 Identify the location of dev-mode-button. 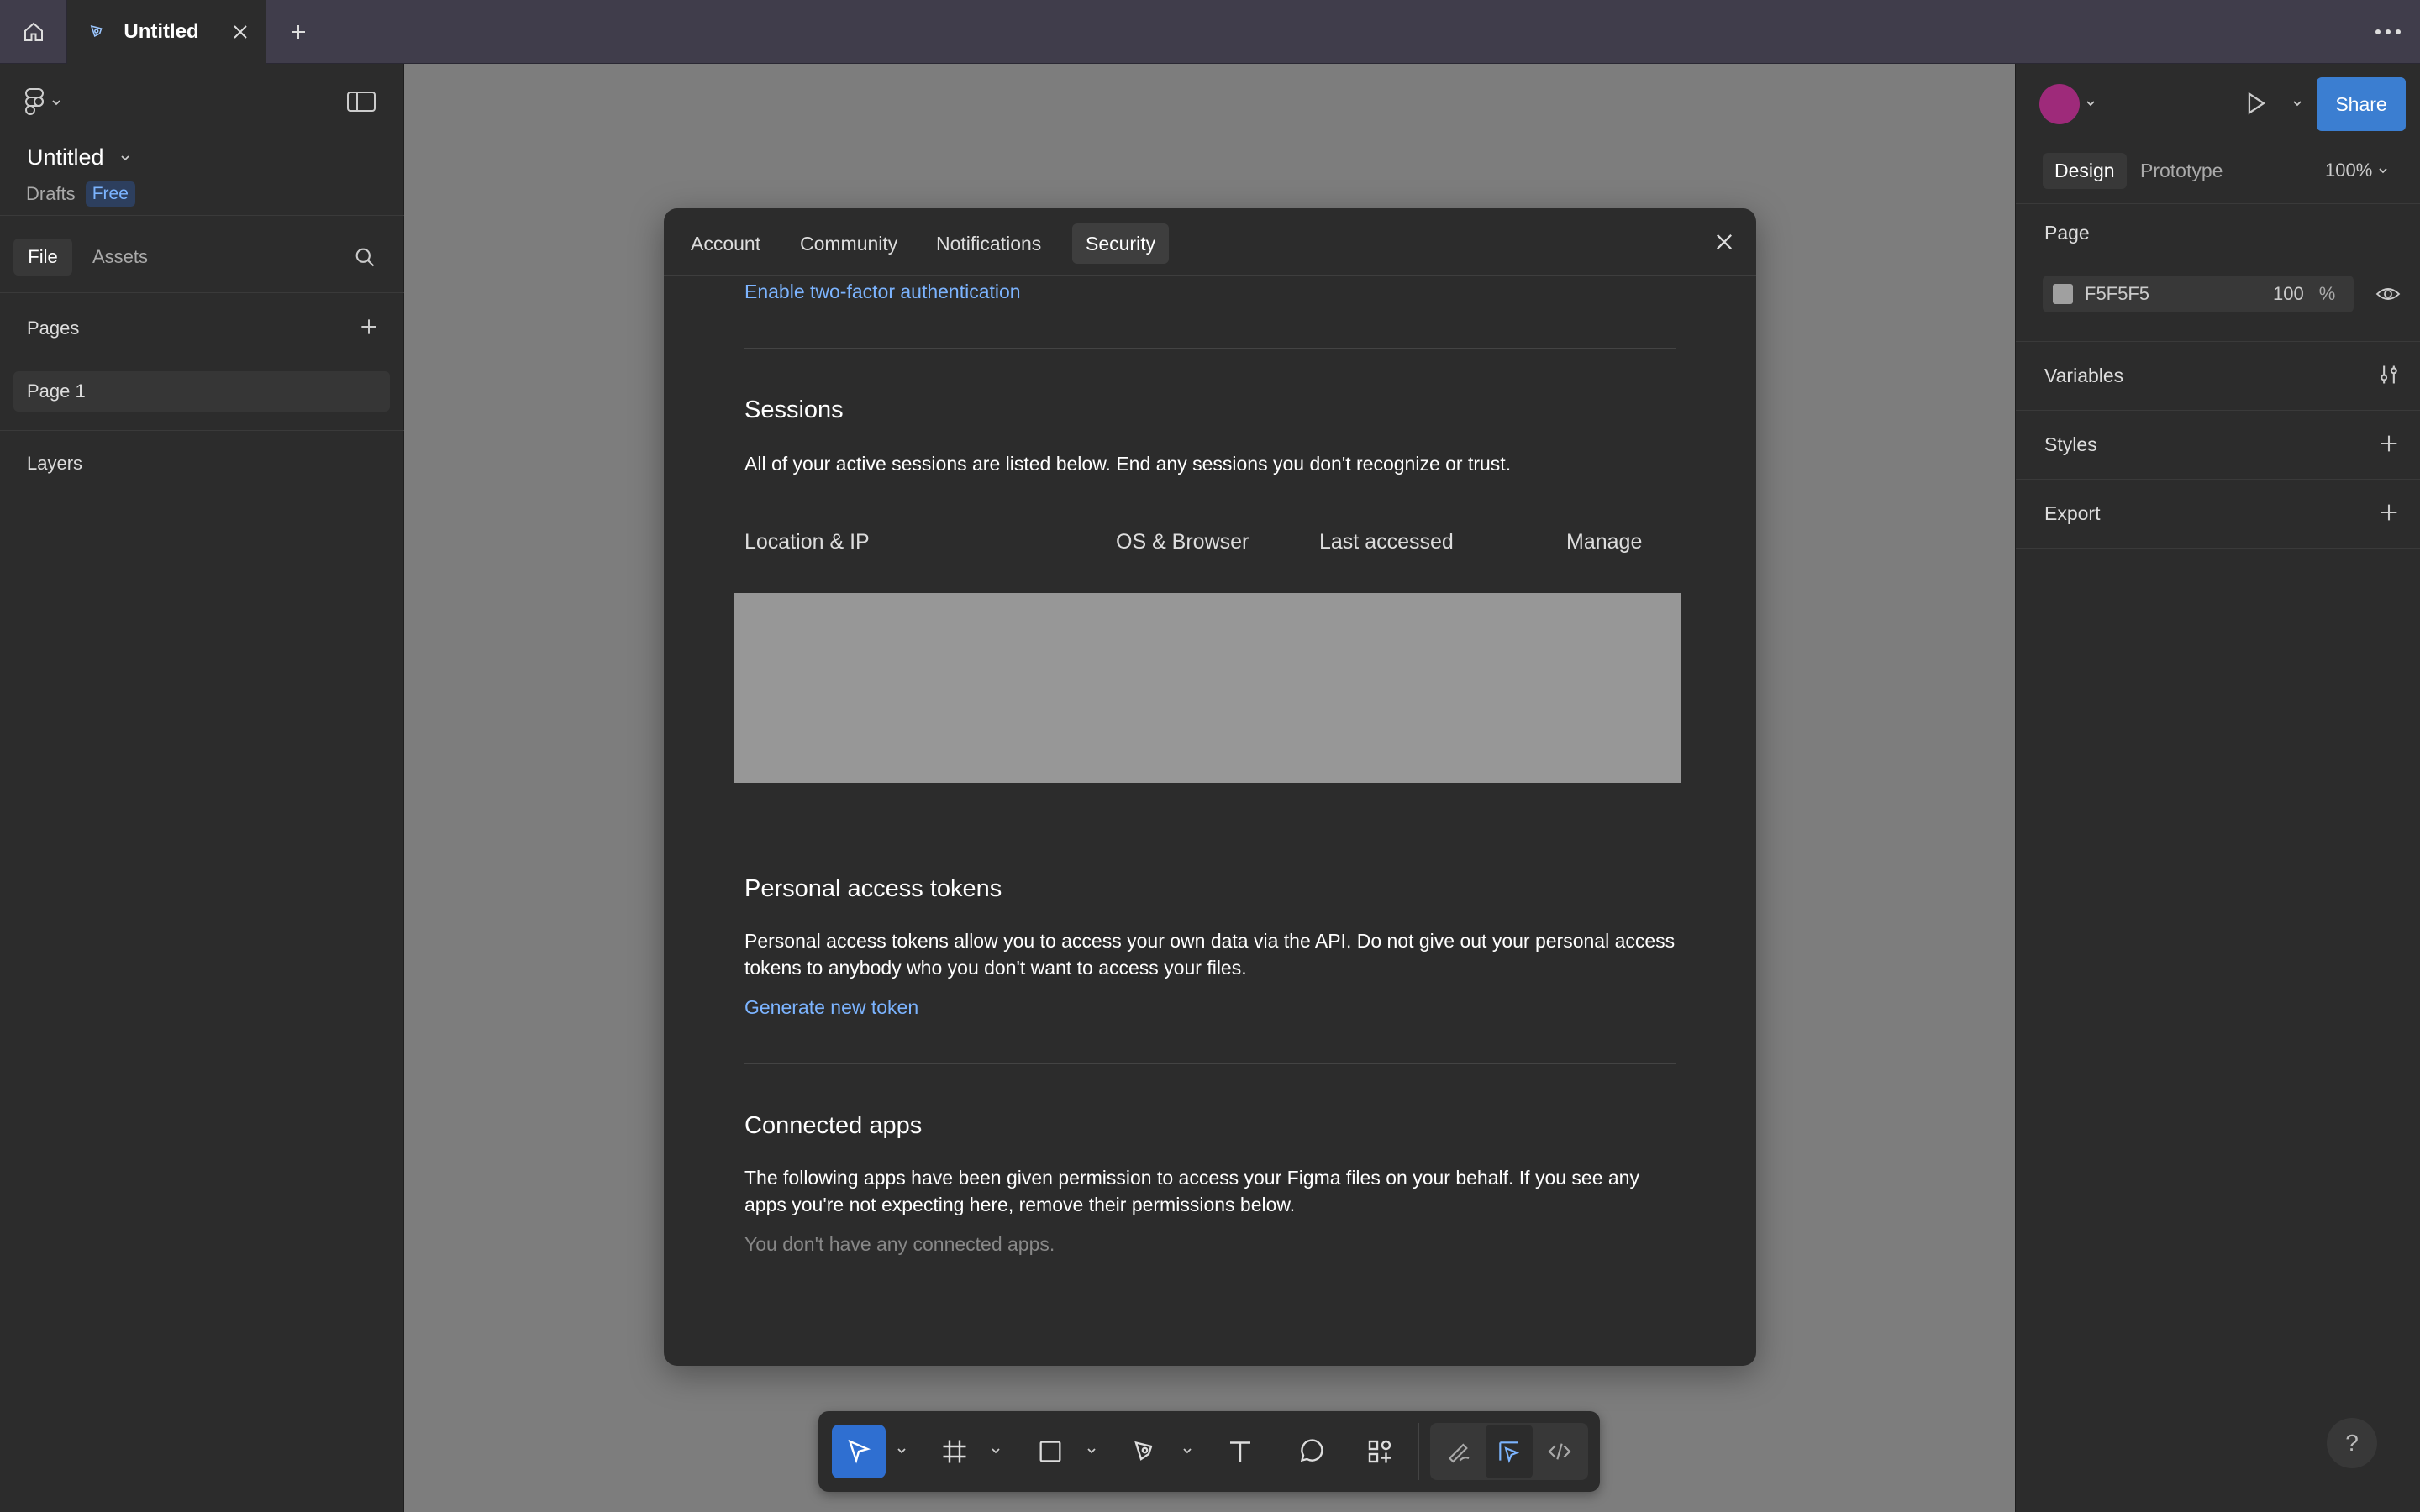
(1559, 1451).